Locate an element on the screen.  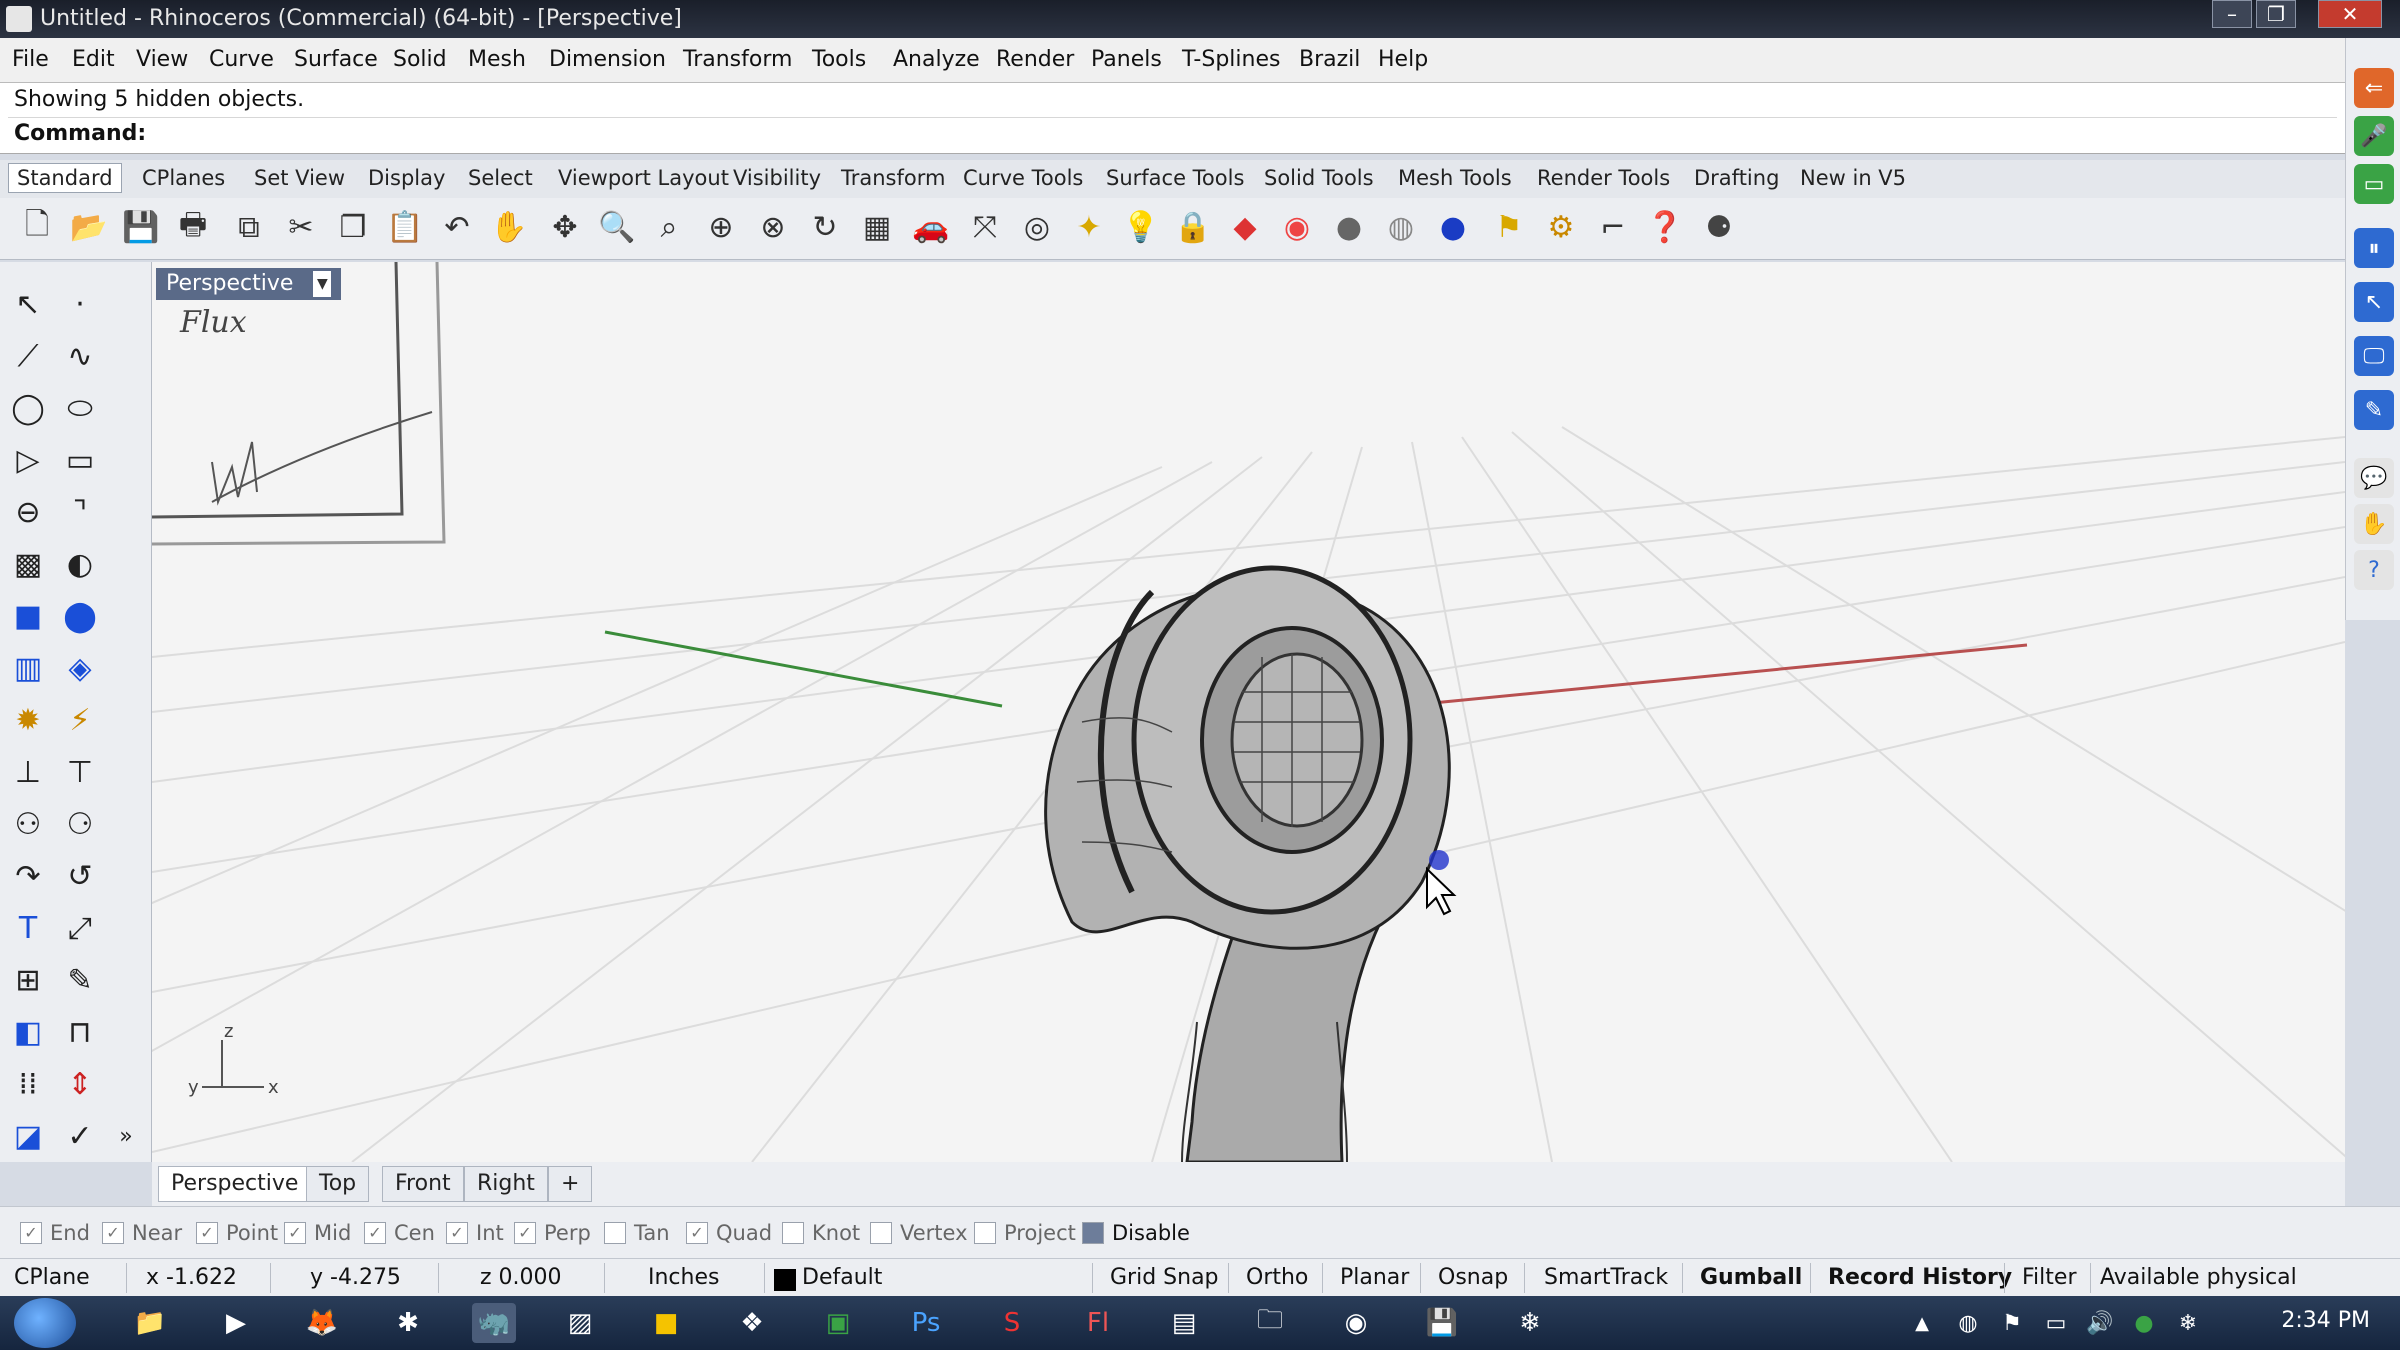
toggle-planar: Planar is located at coordinates (1374, 1277).